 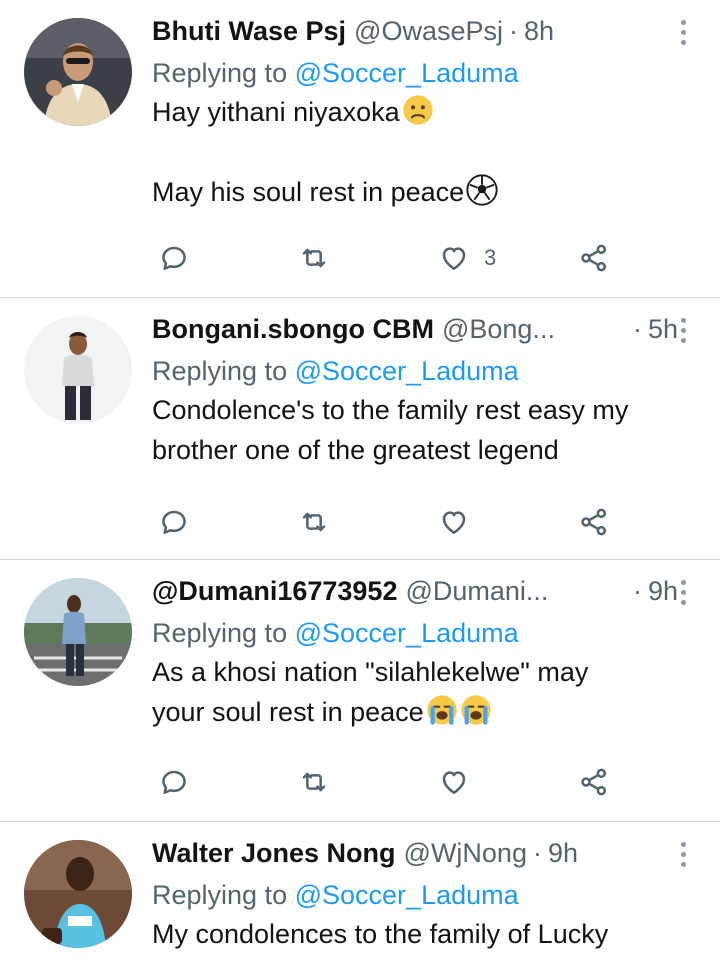 What do you see at coordinates (249, 31) in the screenshot?
I see `display-name: Bhuti Wase Psj` at bounding box center [249, 31].